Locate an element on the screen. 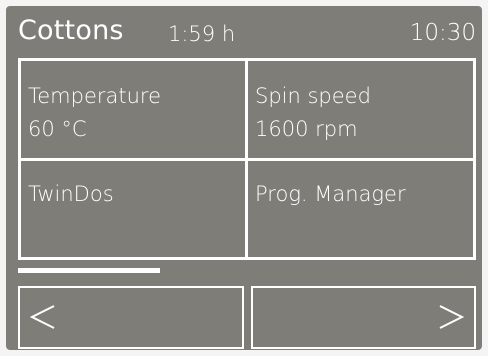 The width and height of the screenshot is (488, 356). spin-speed-tile: Spin speed 1600 rpm is located at coordinates (360, 109).